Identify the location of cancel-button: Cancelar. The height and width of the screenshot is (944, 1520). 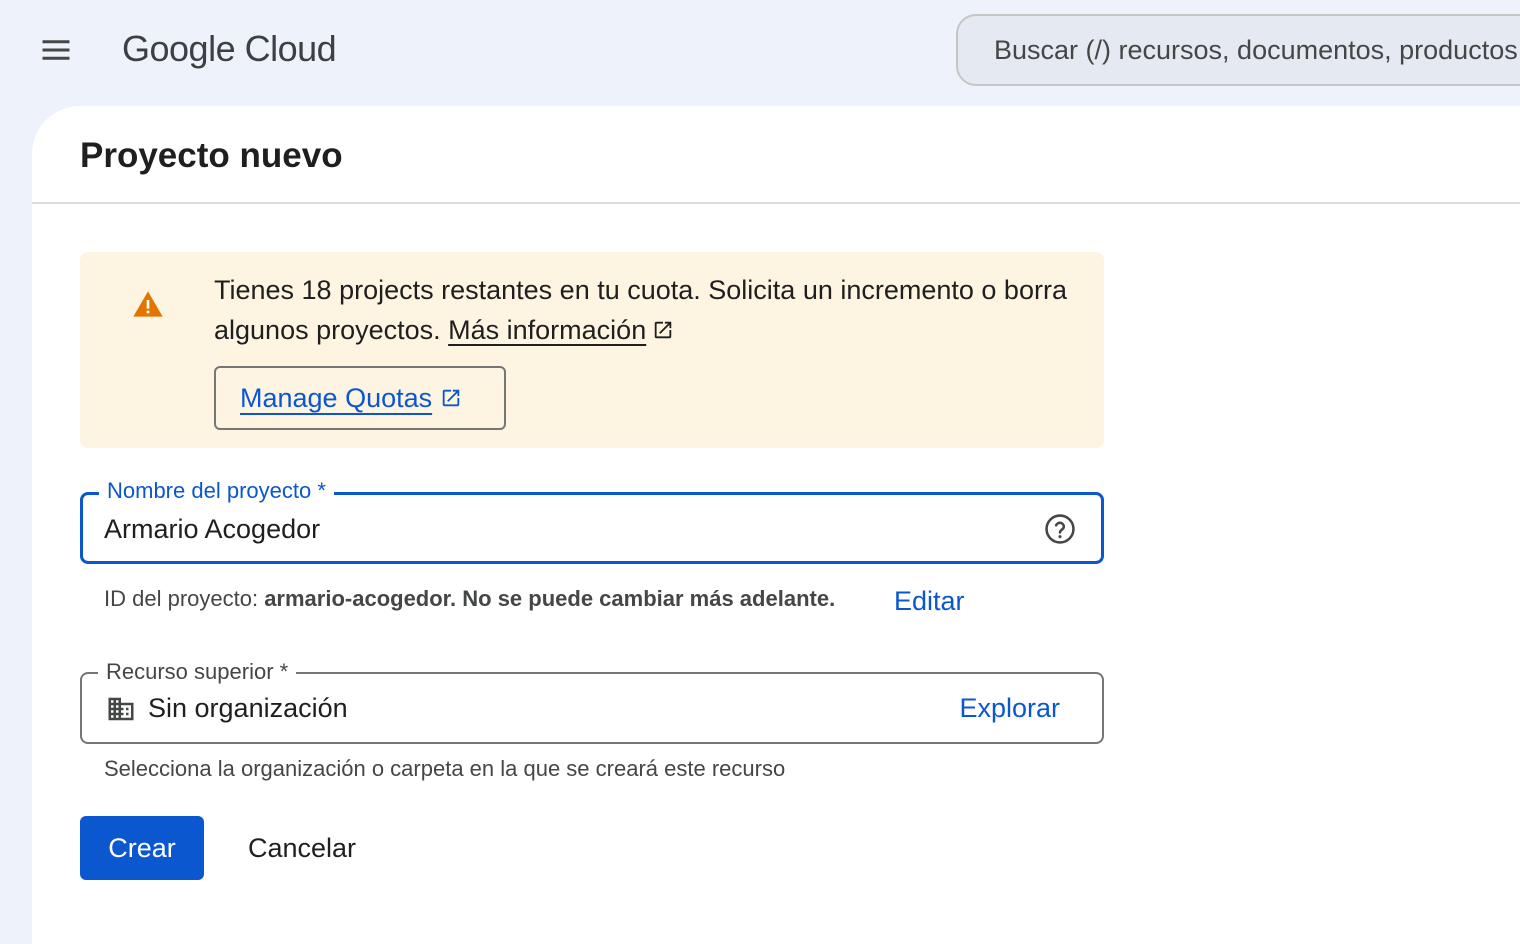
(302, 848).